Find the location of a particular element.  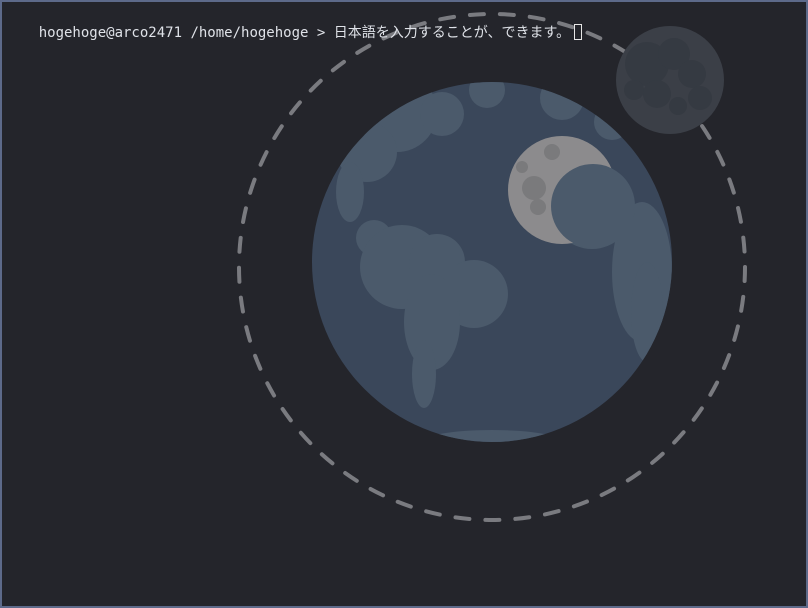

prompt-input-text: 日本語を入力することが、できます。 is located at coordinates (452, 33).